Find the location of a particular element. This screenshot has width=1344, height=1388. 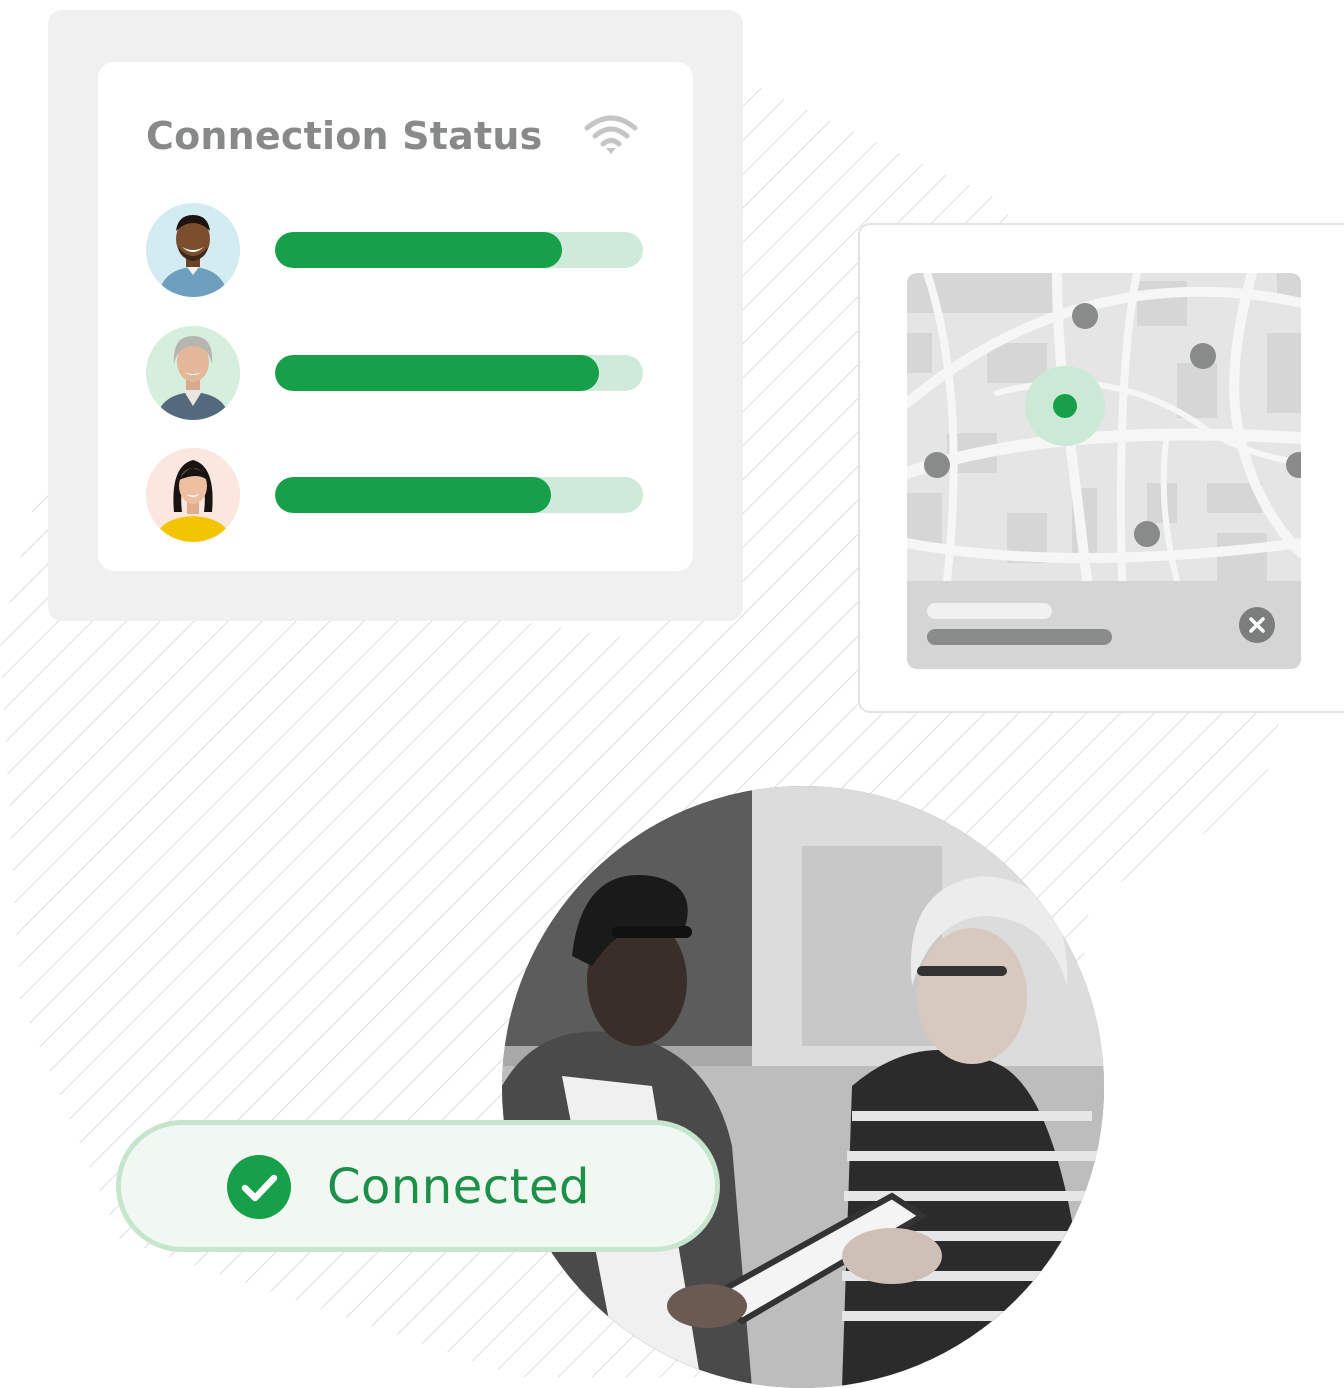

connection-status-title: Connection Status is located at coordinates (344, 136).